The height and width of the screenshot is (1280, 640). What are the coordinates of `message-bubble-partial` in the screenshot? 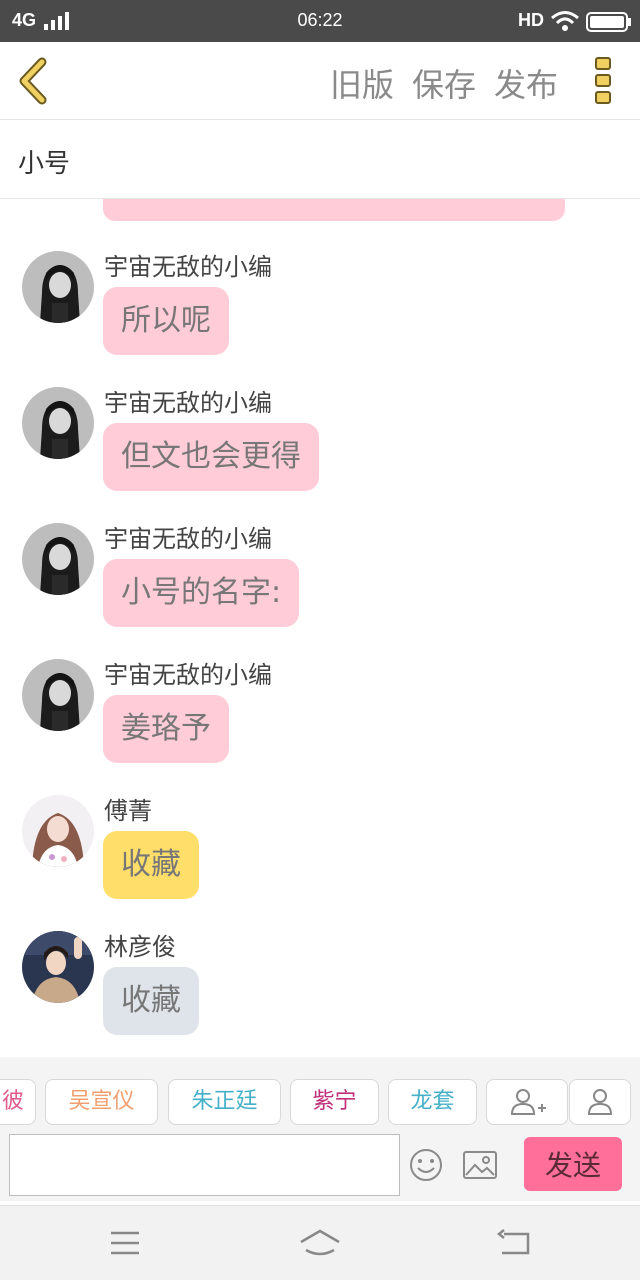 It's located at (334, 210).